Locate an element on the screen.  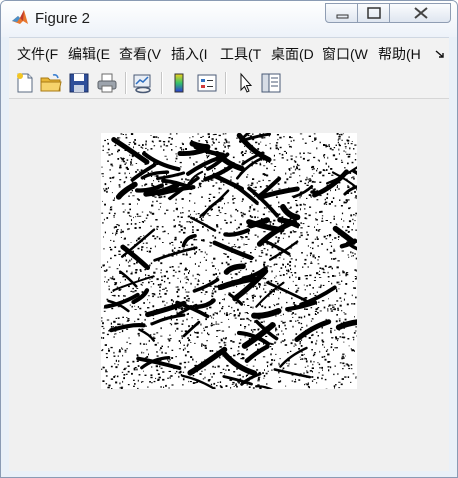
save-icon is located at coordinates (79, 83).